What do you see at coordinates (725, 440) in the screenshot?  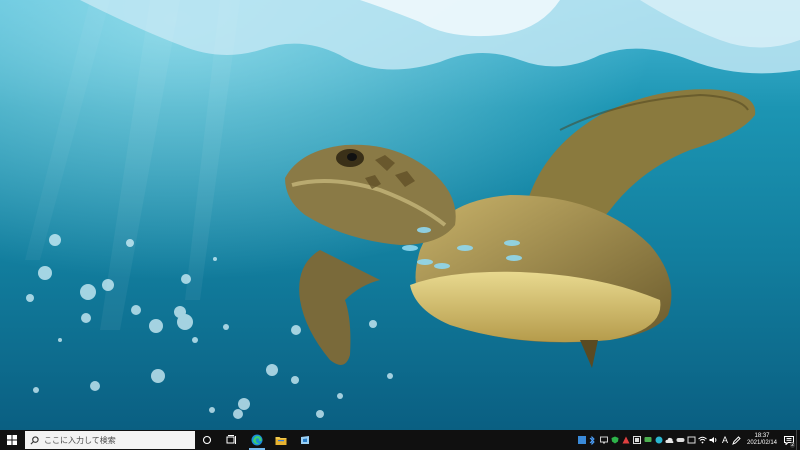 I see `ime-indicator: A` at bounding box center [725, 440].